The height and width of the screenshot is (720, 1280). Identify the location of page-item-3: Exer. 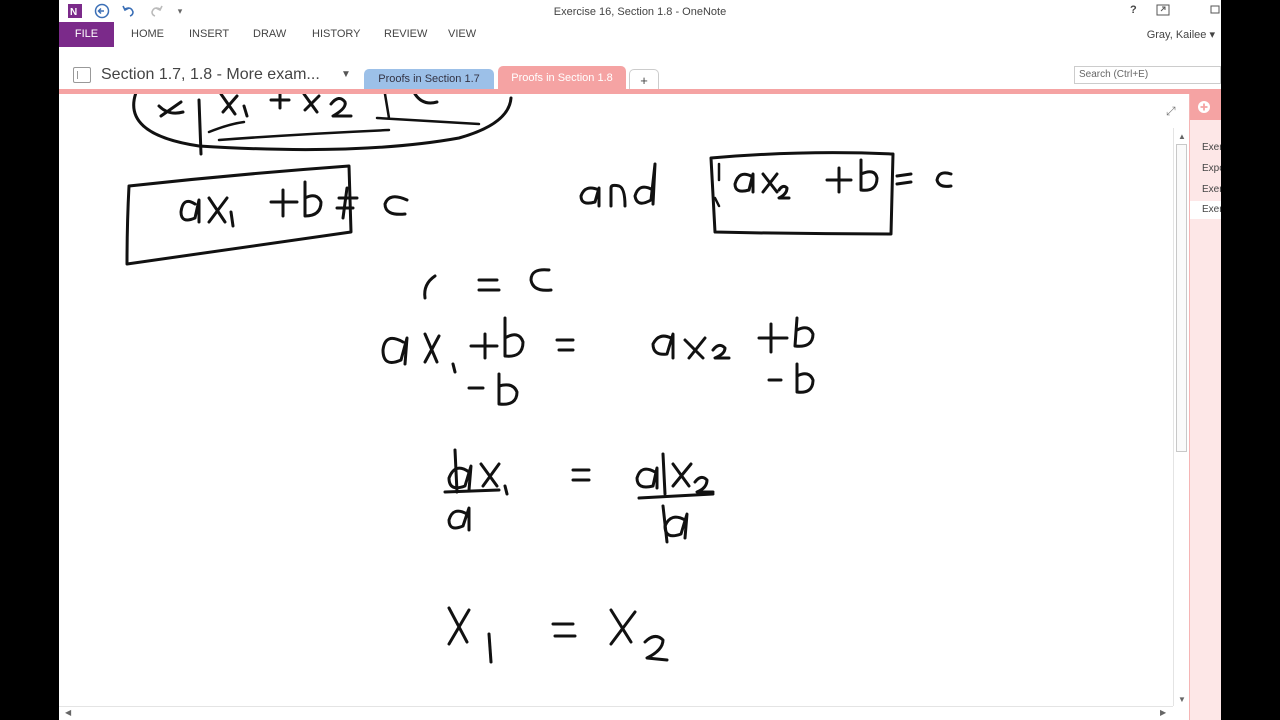
(1211, 189).